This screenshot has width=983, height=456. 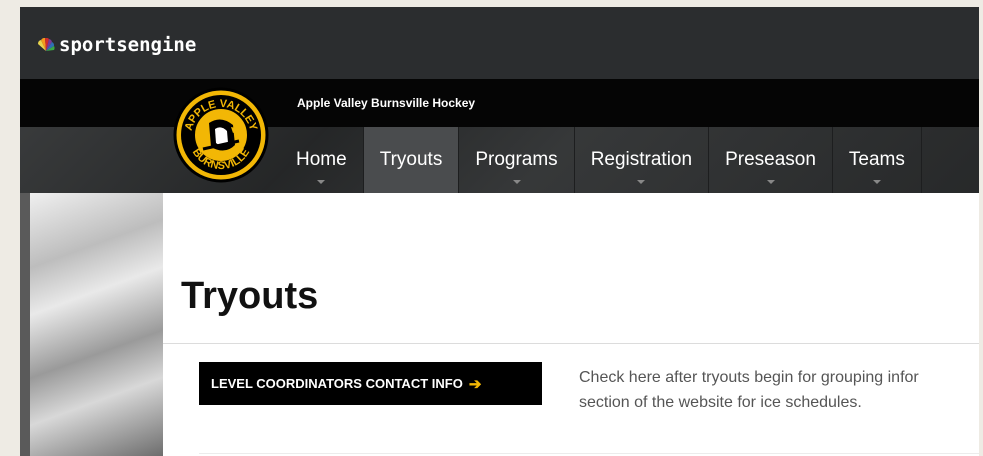 I want to click on nav-item-preseason: Preseason, so click(x=771, y=160).